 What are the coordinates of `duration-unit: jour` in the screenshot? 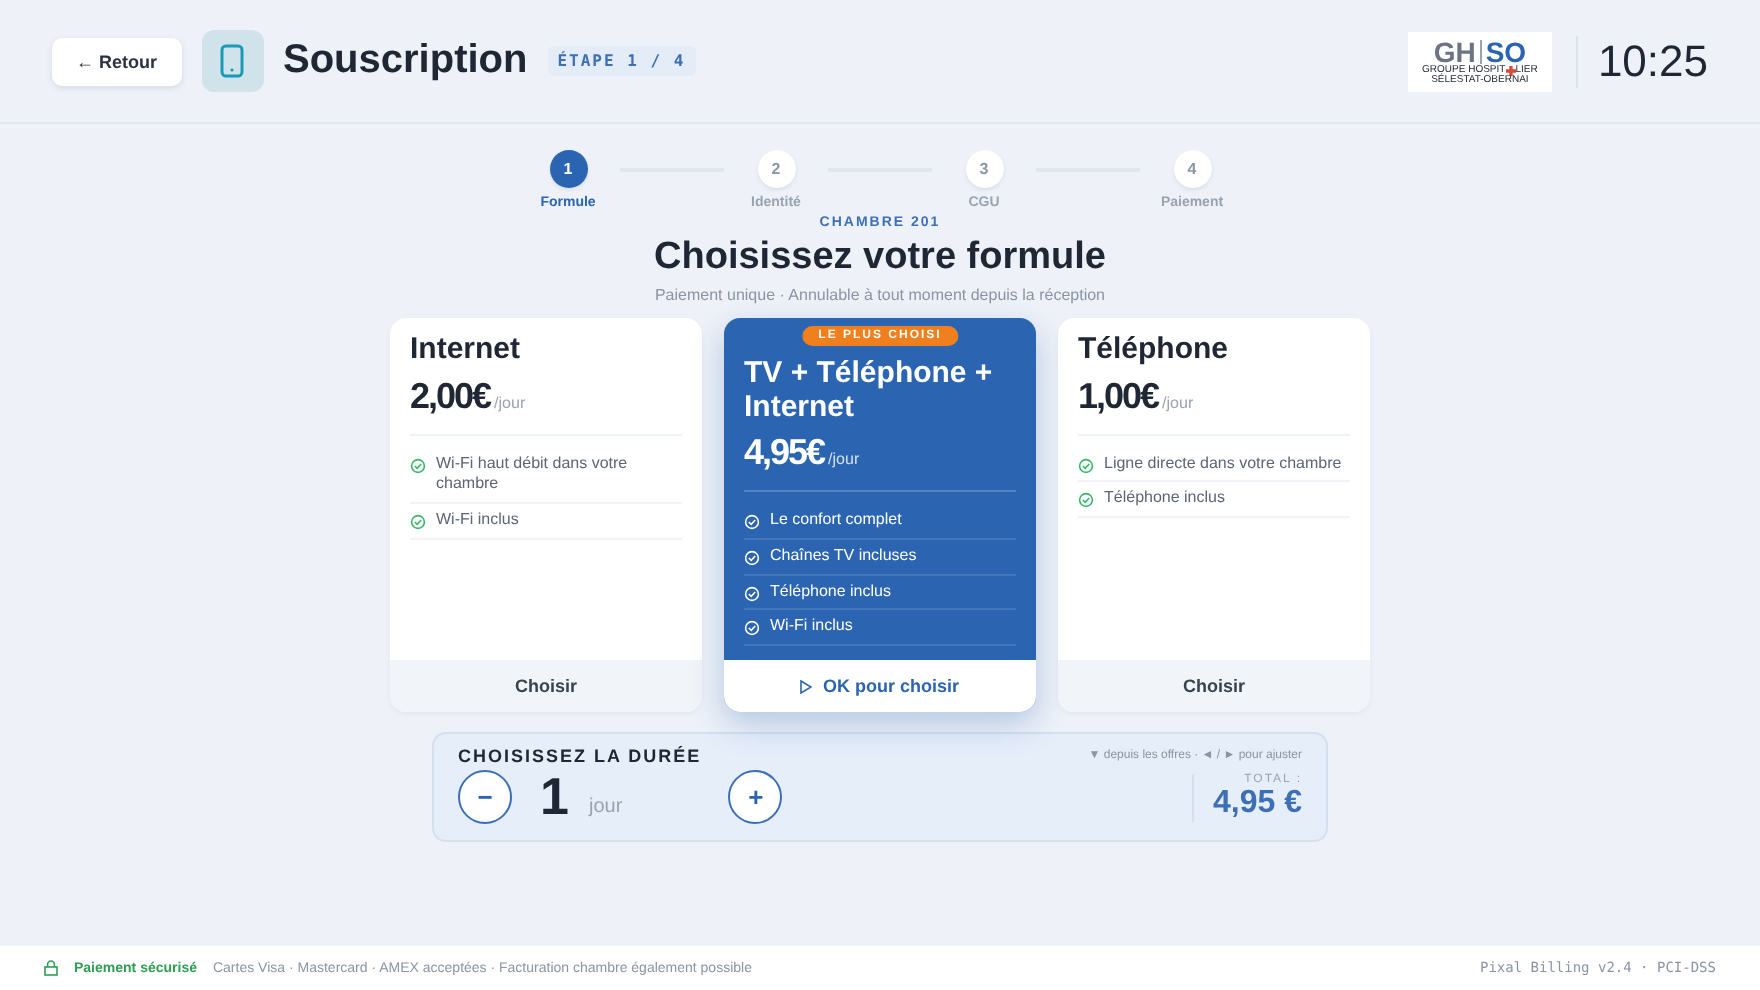 It's located at (606, 807).